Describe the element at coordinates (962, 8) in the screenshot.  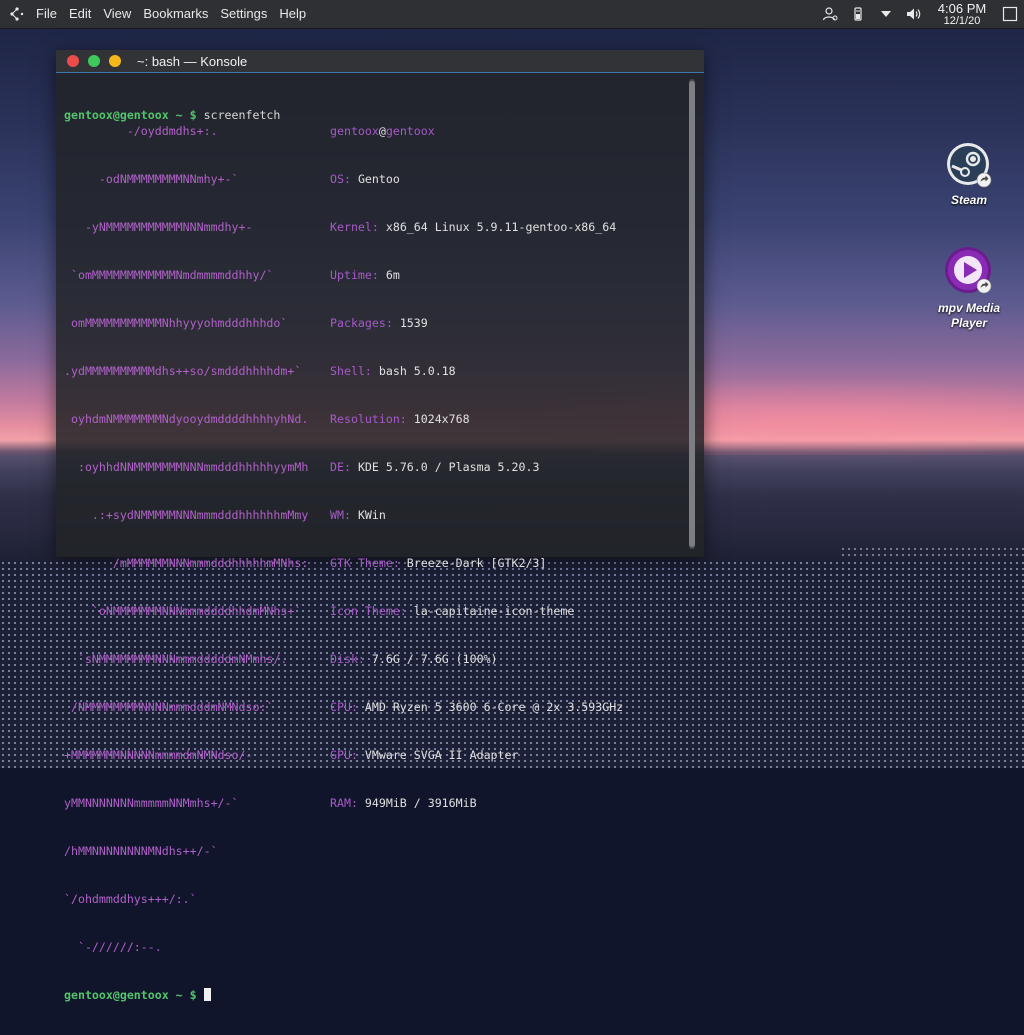
I see `clock-time: 4:06 PM` at that location.